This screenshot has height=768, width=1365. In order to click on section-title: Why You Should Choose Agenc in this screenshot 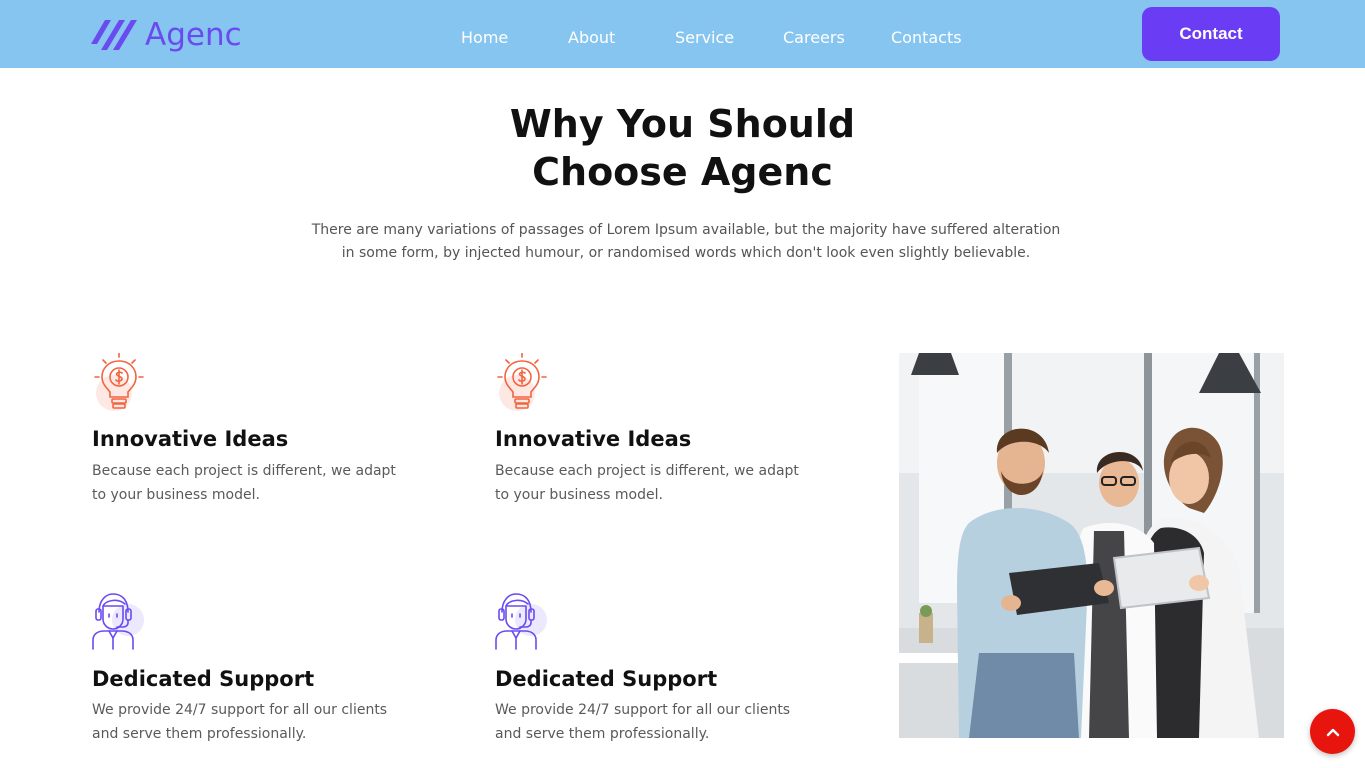, I will do `click(682, 148)`.